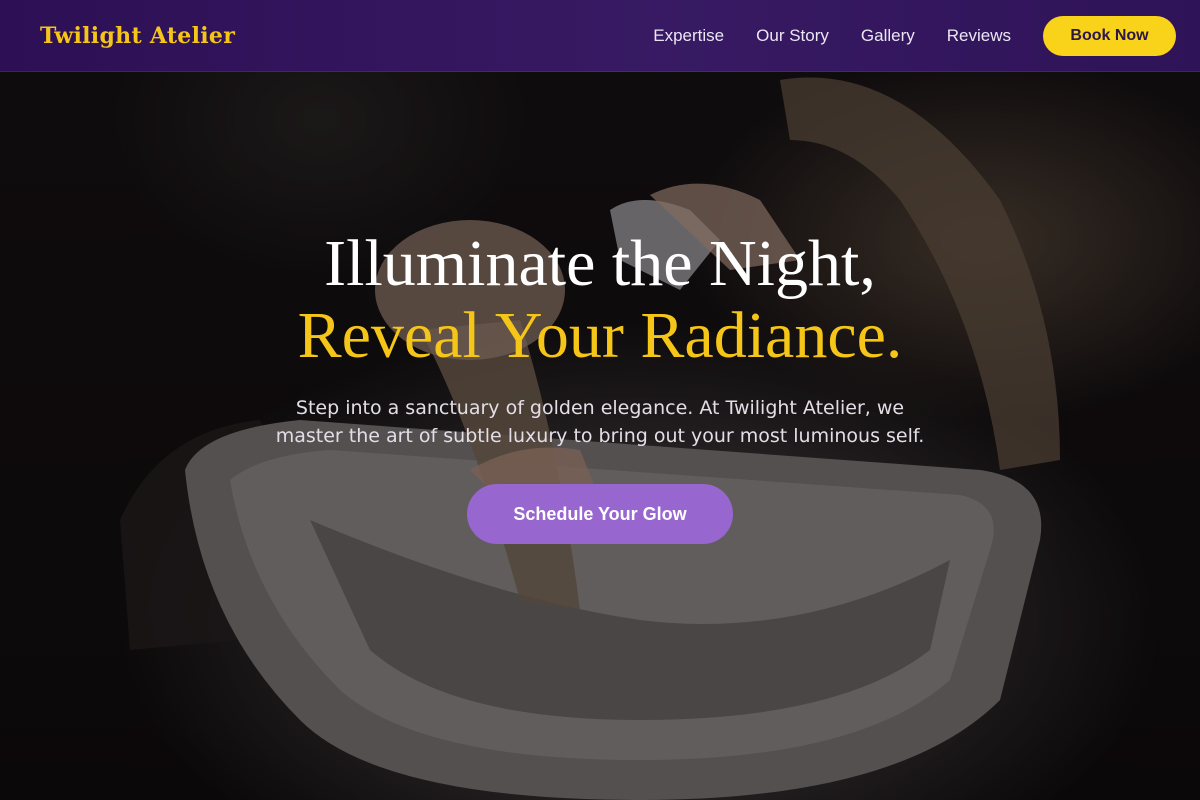  What do you see at coordinates (600, 335) in the screenshot?
I see `hero-title-line-2: Reveal Your Radiance.` at bounding box center [600, 335].